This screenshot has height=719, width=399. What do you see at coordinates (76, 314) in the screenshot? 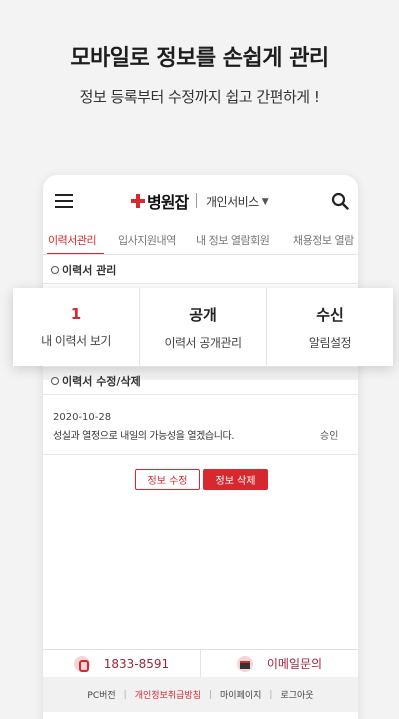
I see `resume-count: 1` at bounding box center [76, 314].